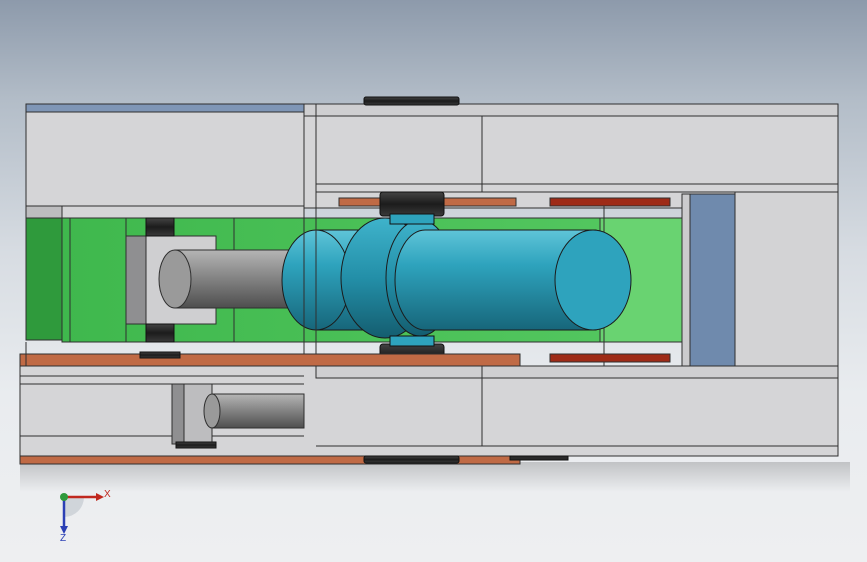 The image size is (867, 562). Describe the element at coordinates (270, 360) in the screenshot. I see `lower-copper-rail` at that location.